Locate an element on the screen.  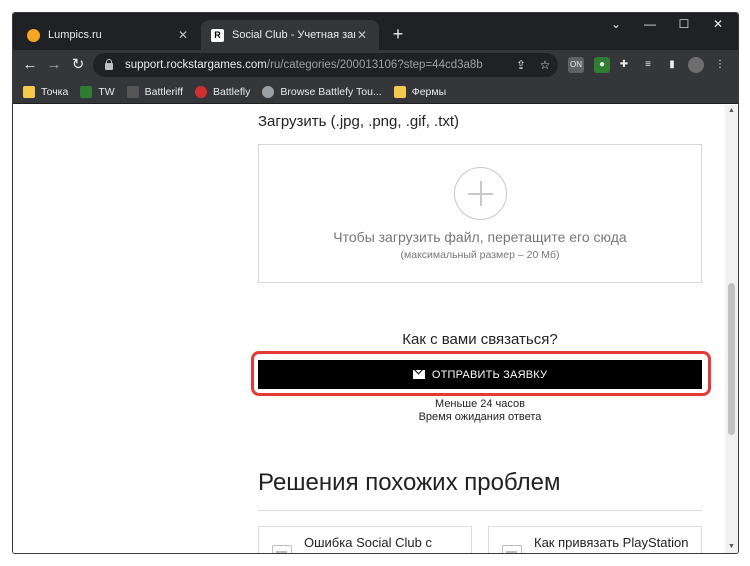
rockstar-favicon-icon: R is located at coordinates (217, 35).